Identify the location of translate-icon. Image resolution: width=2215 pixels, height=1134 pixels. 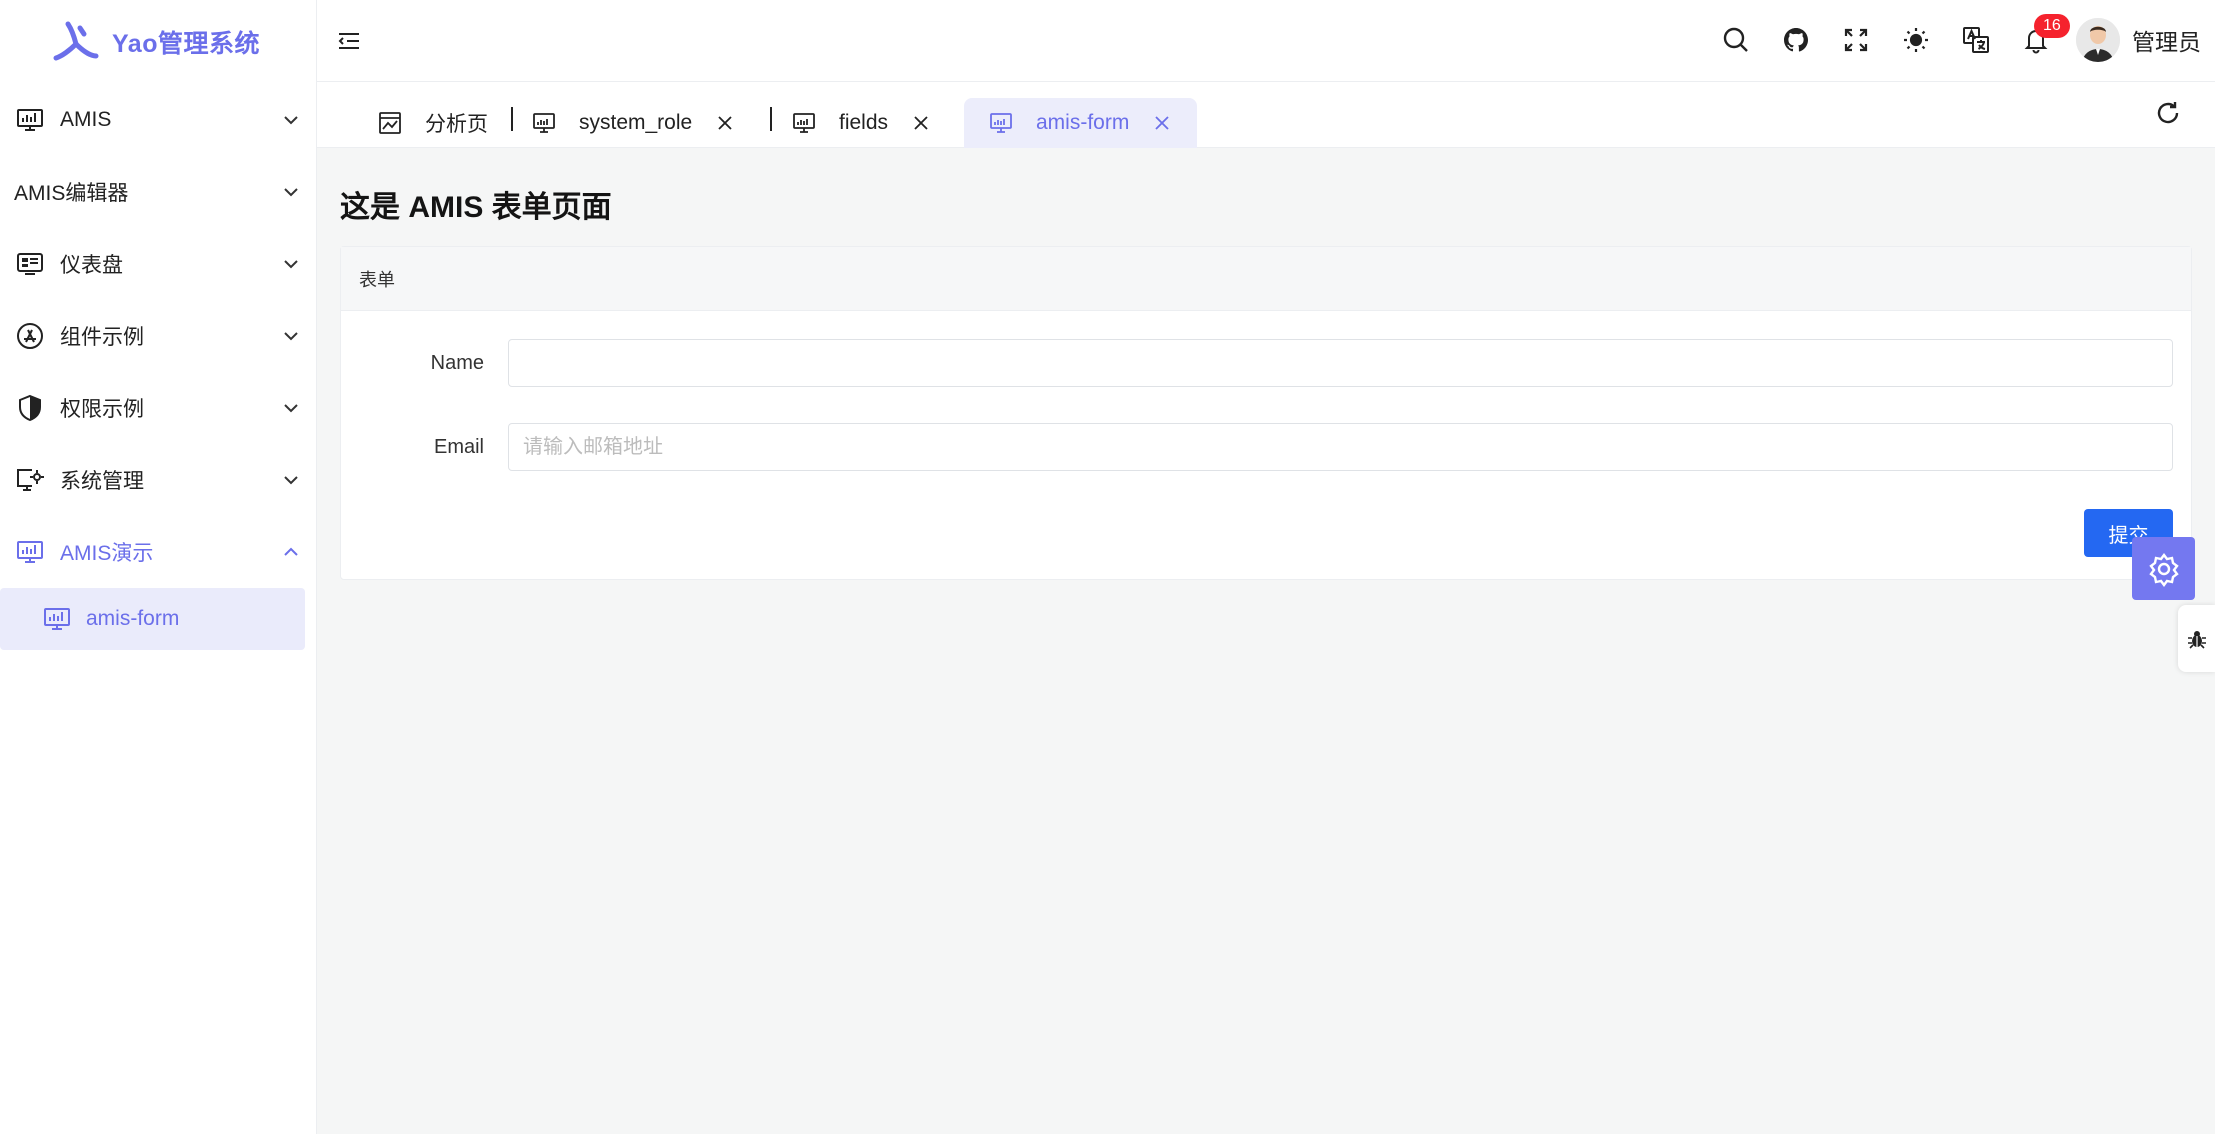
(1976, 40).